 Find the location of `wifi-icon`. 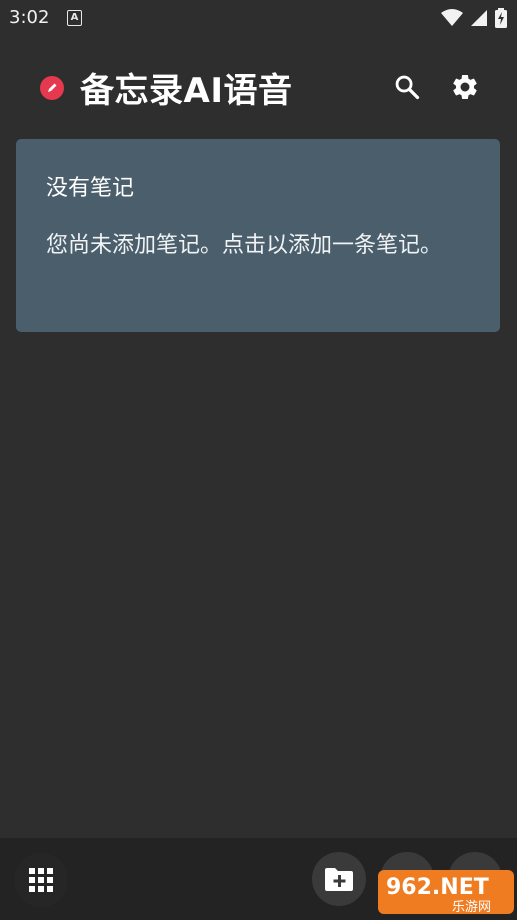

wifi-icon is located at coordinates (452, 17).